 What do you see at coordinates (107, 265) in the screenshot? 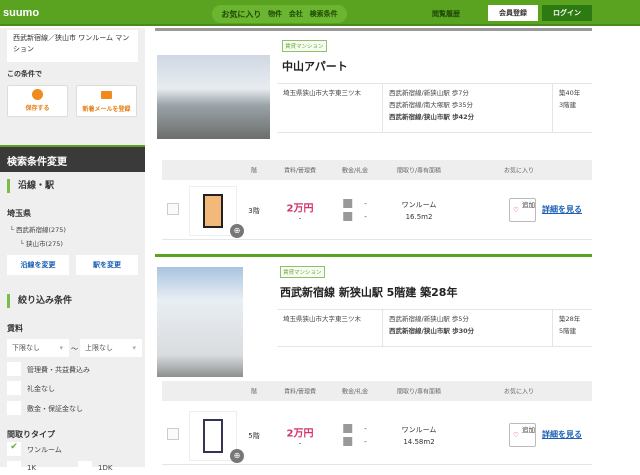
I see `change-station-button: 駅を変更` at bounding box center [107, 265].